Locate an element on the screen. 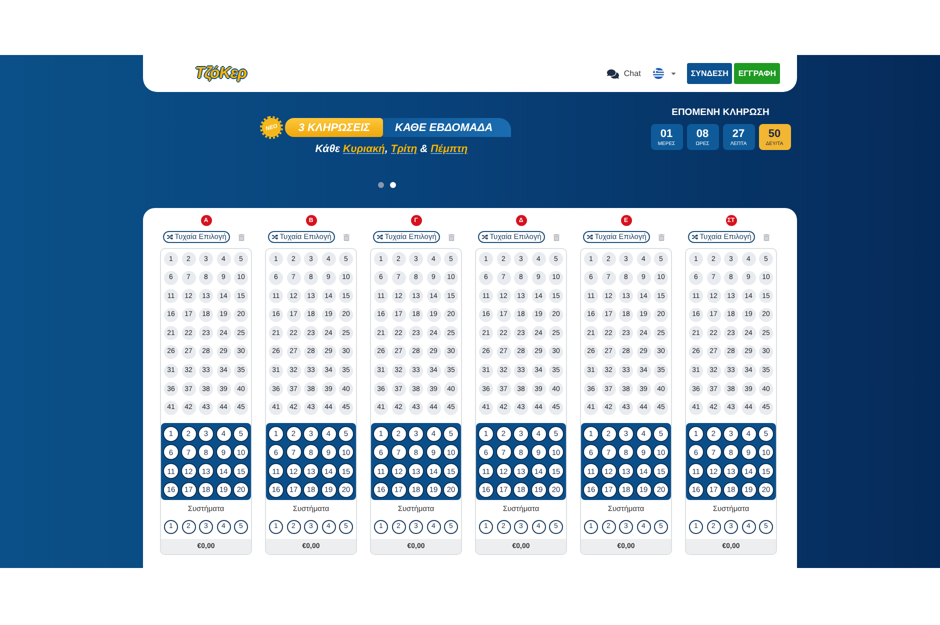  draws-highlight: 3 ΚΛΗΡΩΣΕΙΣ is located at coordinates (334, 127).